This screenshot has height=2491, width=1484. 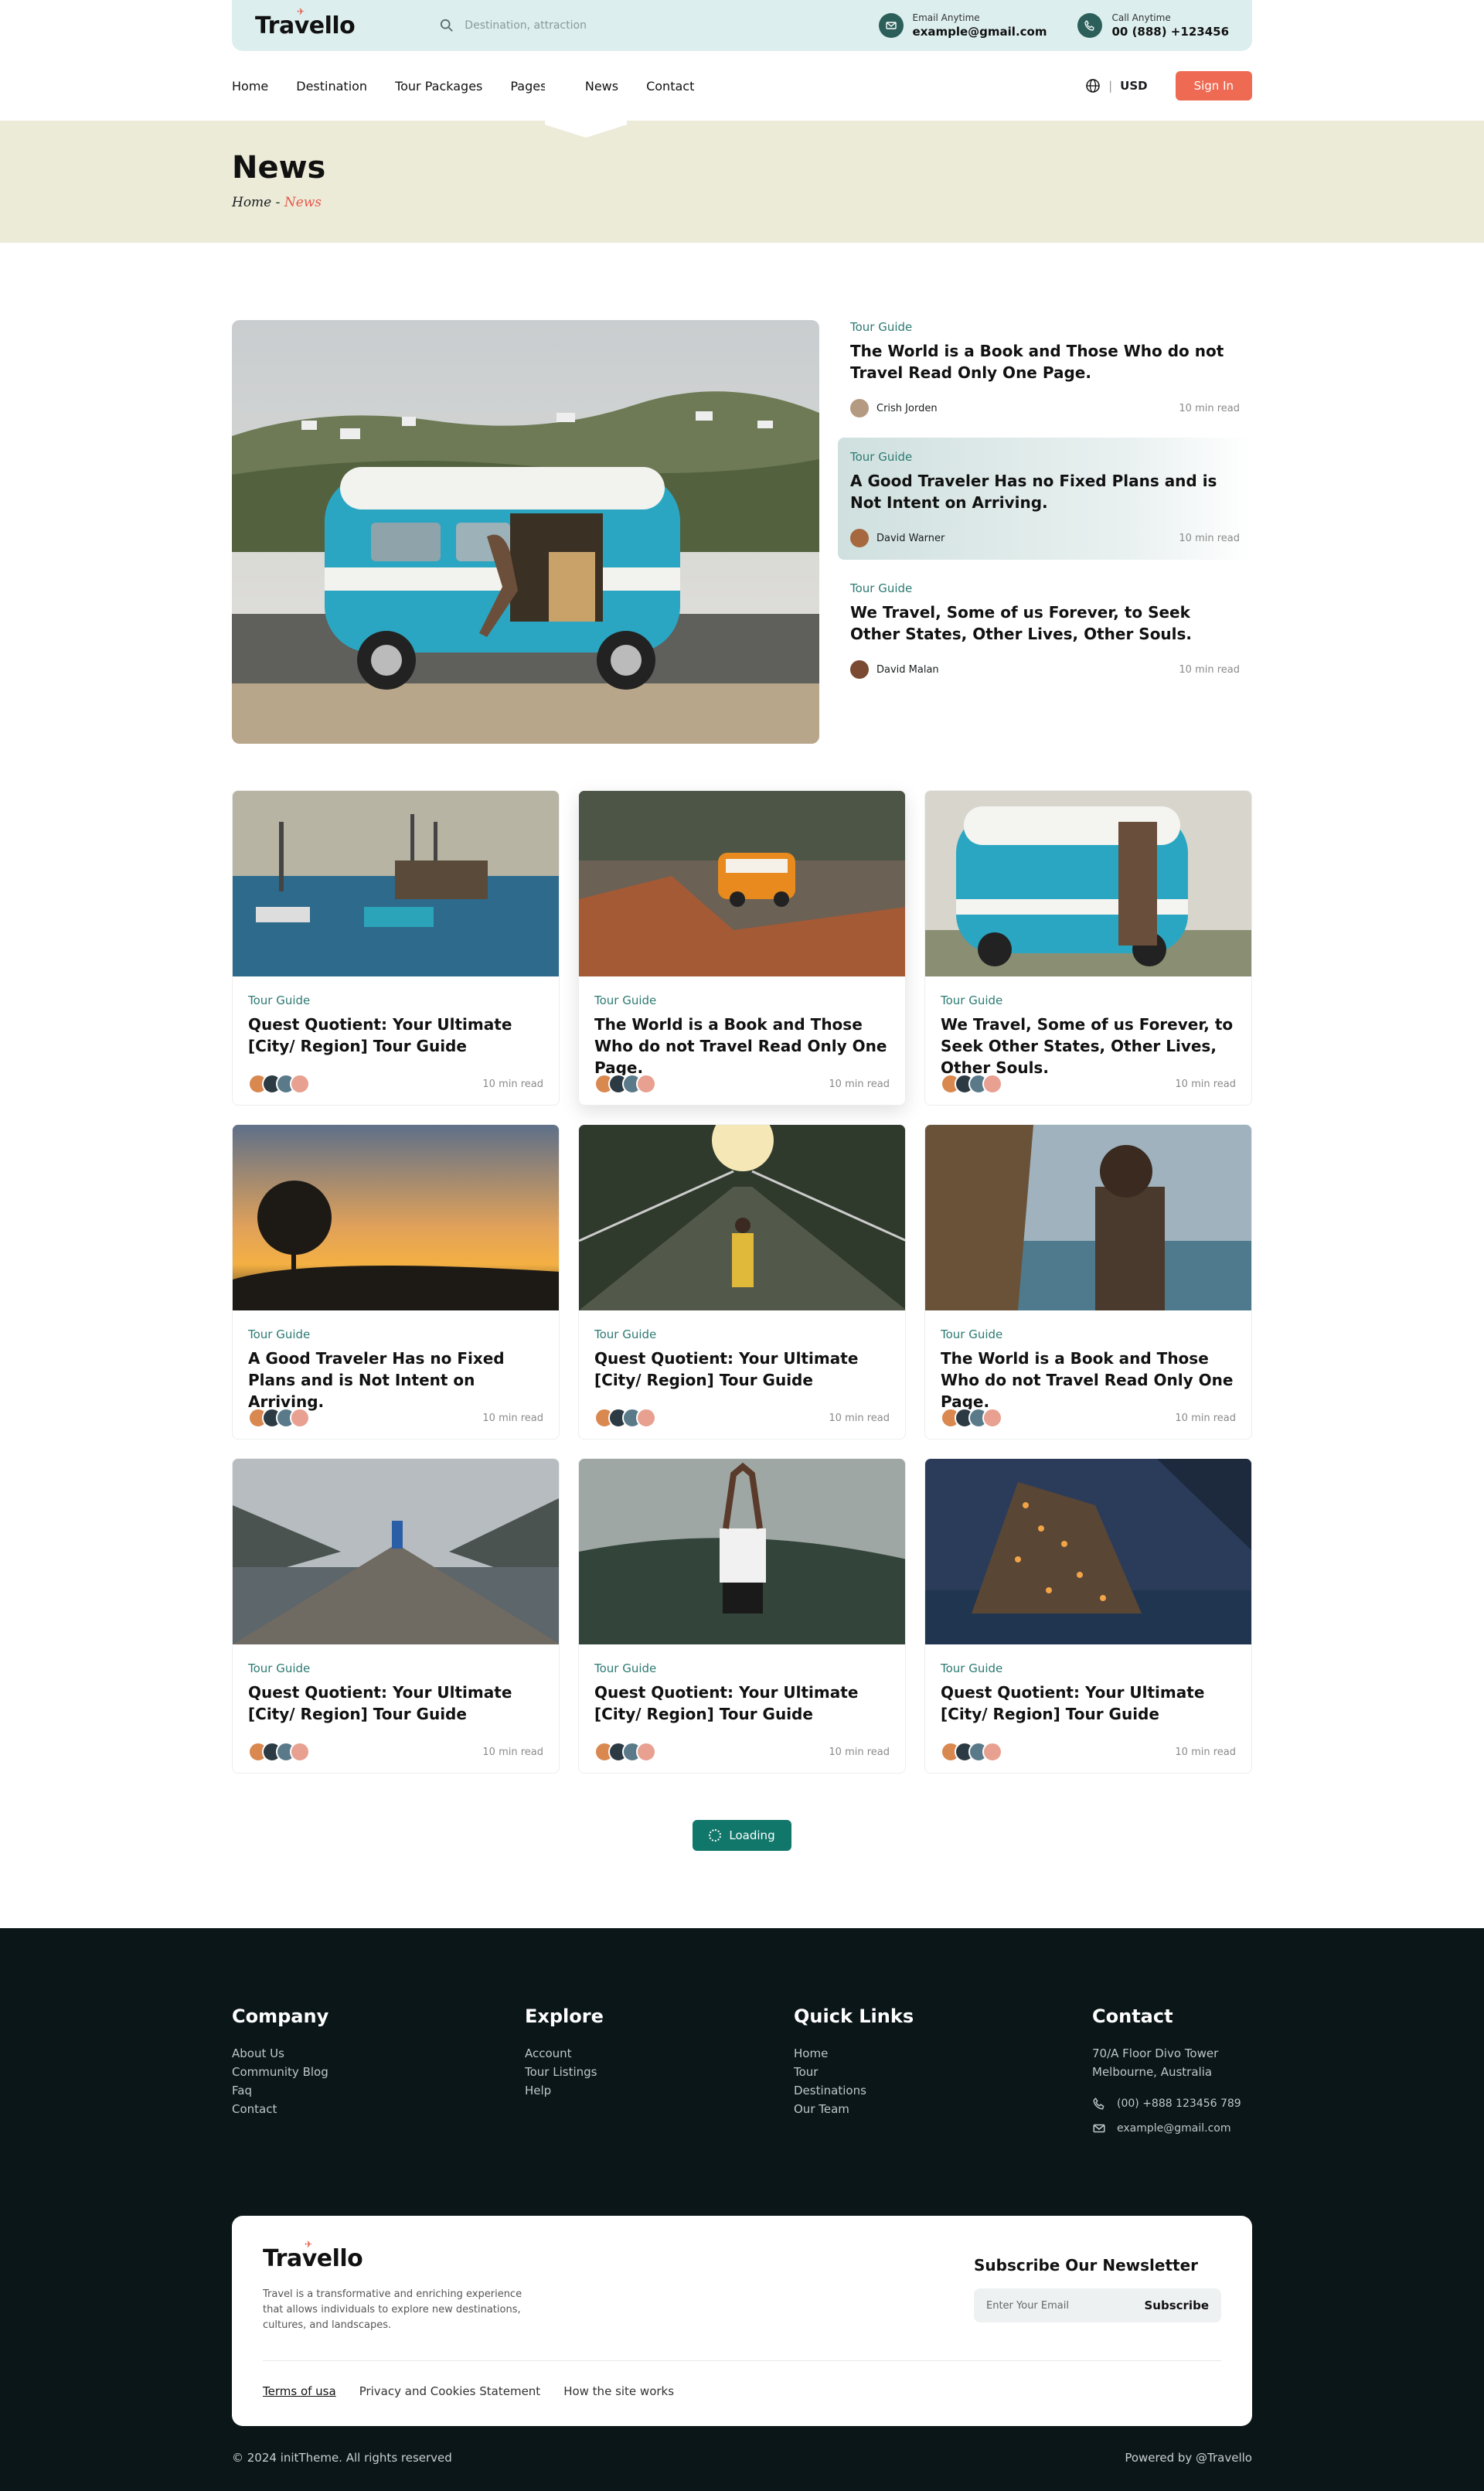 What do you see at coordinates (1188, 2458) in the screenshot?
I see `powered-by: Powered by @Travello` at bounding box center [1188, 2458].